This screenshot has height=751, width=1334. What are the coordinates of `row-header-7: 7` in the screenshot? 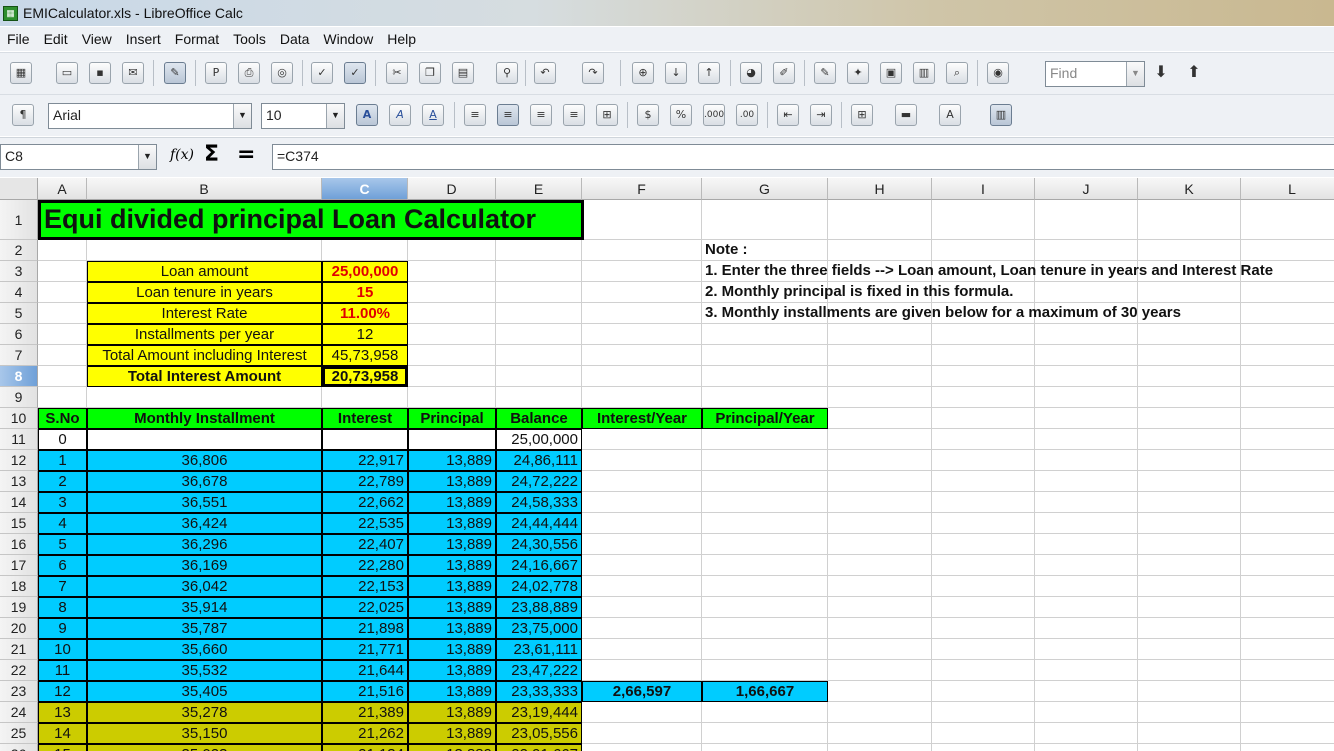 It's located at (19, 355).